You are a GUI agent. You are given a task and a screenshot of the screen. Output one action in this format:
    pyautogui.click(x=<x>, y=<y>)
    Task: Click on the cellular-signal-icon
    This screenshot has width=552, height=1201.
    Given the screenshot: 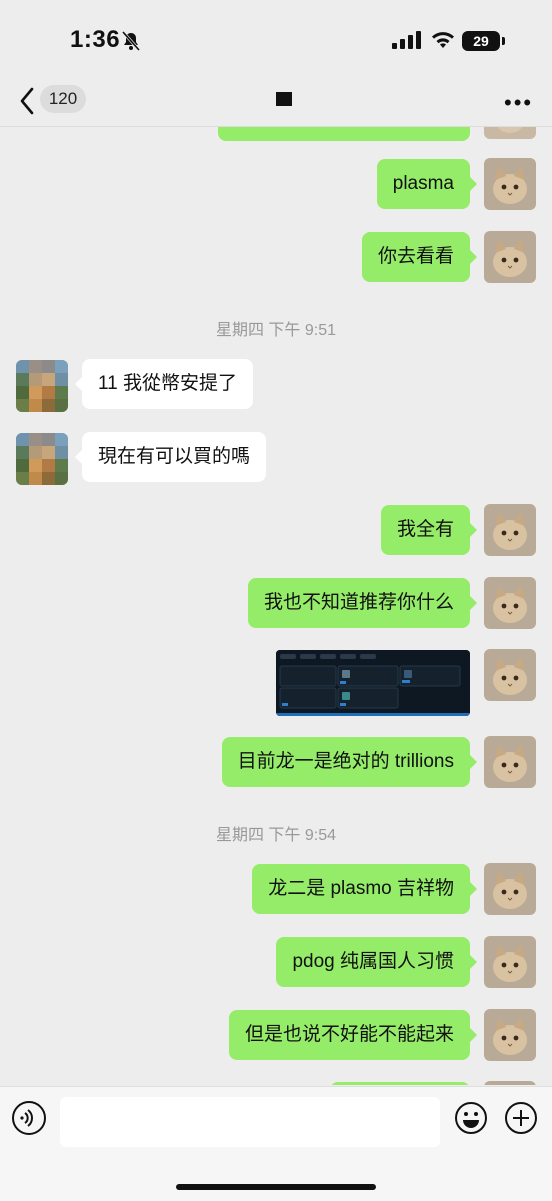 What is the action you would take?
    pyautogui.click(x=406, y=40)
    